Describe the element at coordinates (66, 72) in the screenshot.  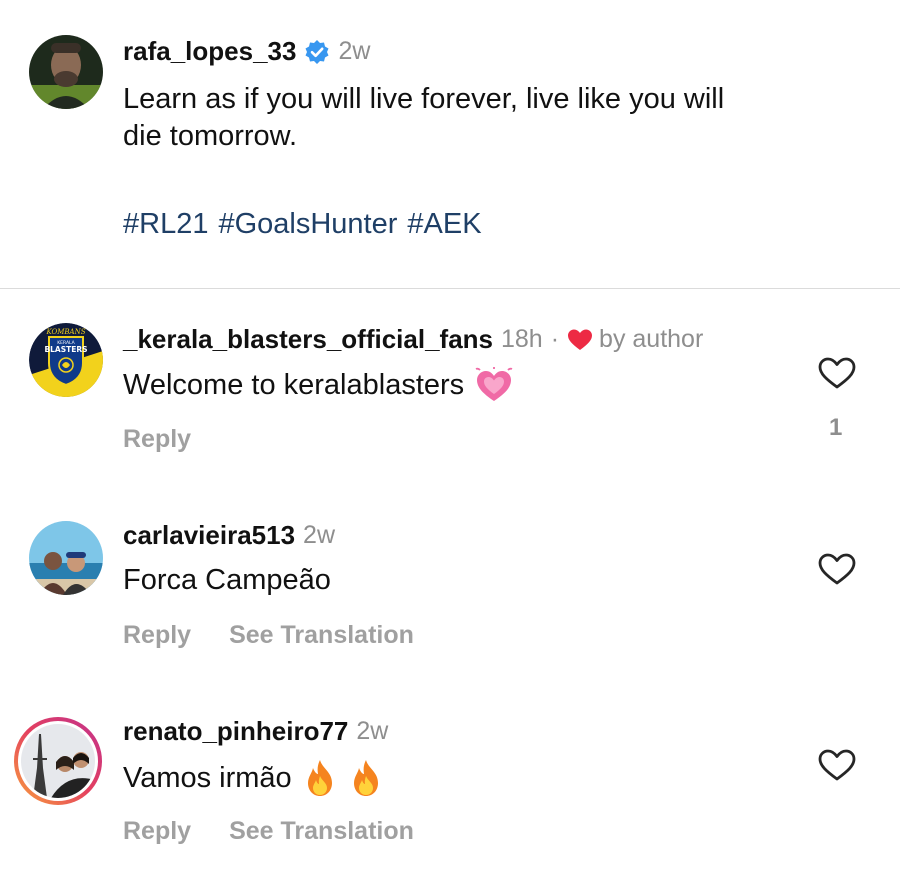
I see `caption-author-avatar` at that location.